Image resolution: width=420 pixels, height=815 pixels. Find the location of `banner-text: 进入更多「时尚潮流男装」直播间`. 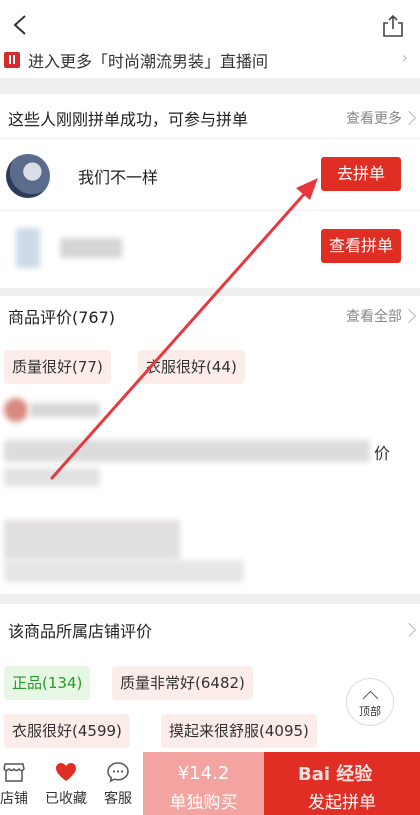

banner-text: 进入更多「时尚潮流男装」直播间 is located at coordinates (148, 61).